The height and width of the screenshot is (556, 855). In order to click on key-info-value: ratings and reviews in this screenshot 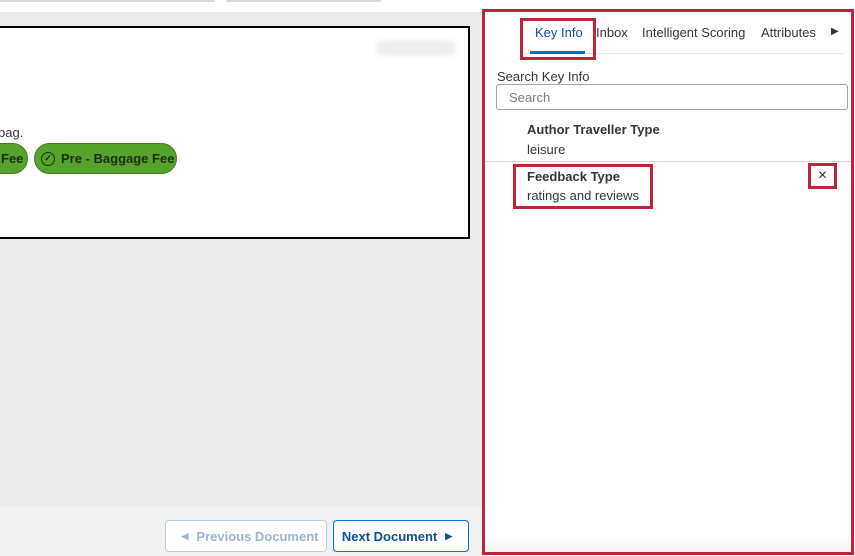, I will do `click(583, 195)`.